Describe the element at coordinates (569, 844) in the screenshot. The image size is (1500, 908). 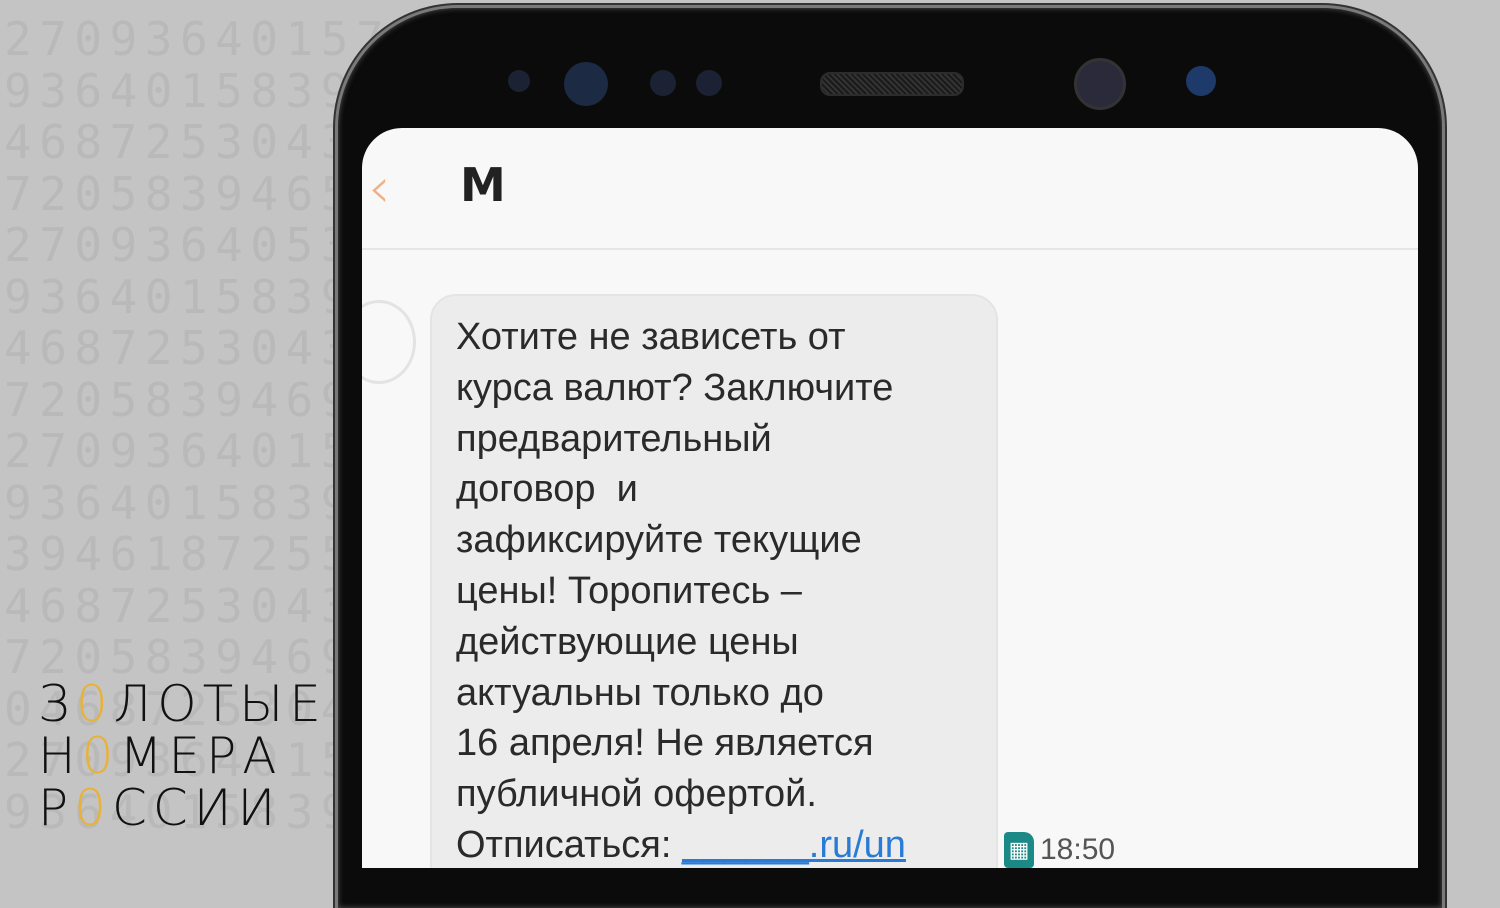
I see `unsubscribe-label: Отписаться:` at that location.